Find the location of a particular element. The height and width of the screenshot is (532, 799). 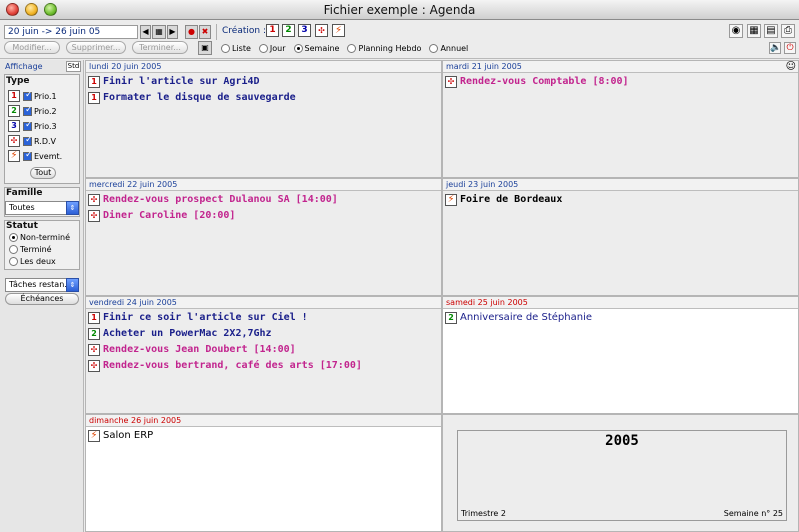

event-text: Formater le disque de sauvegarde is located at coordinates (199, 97).